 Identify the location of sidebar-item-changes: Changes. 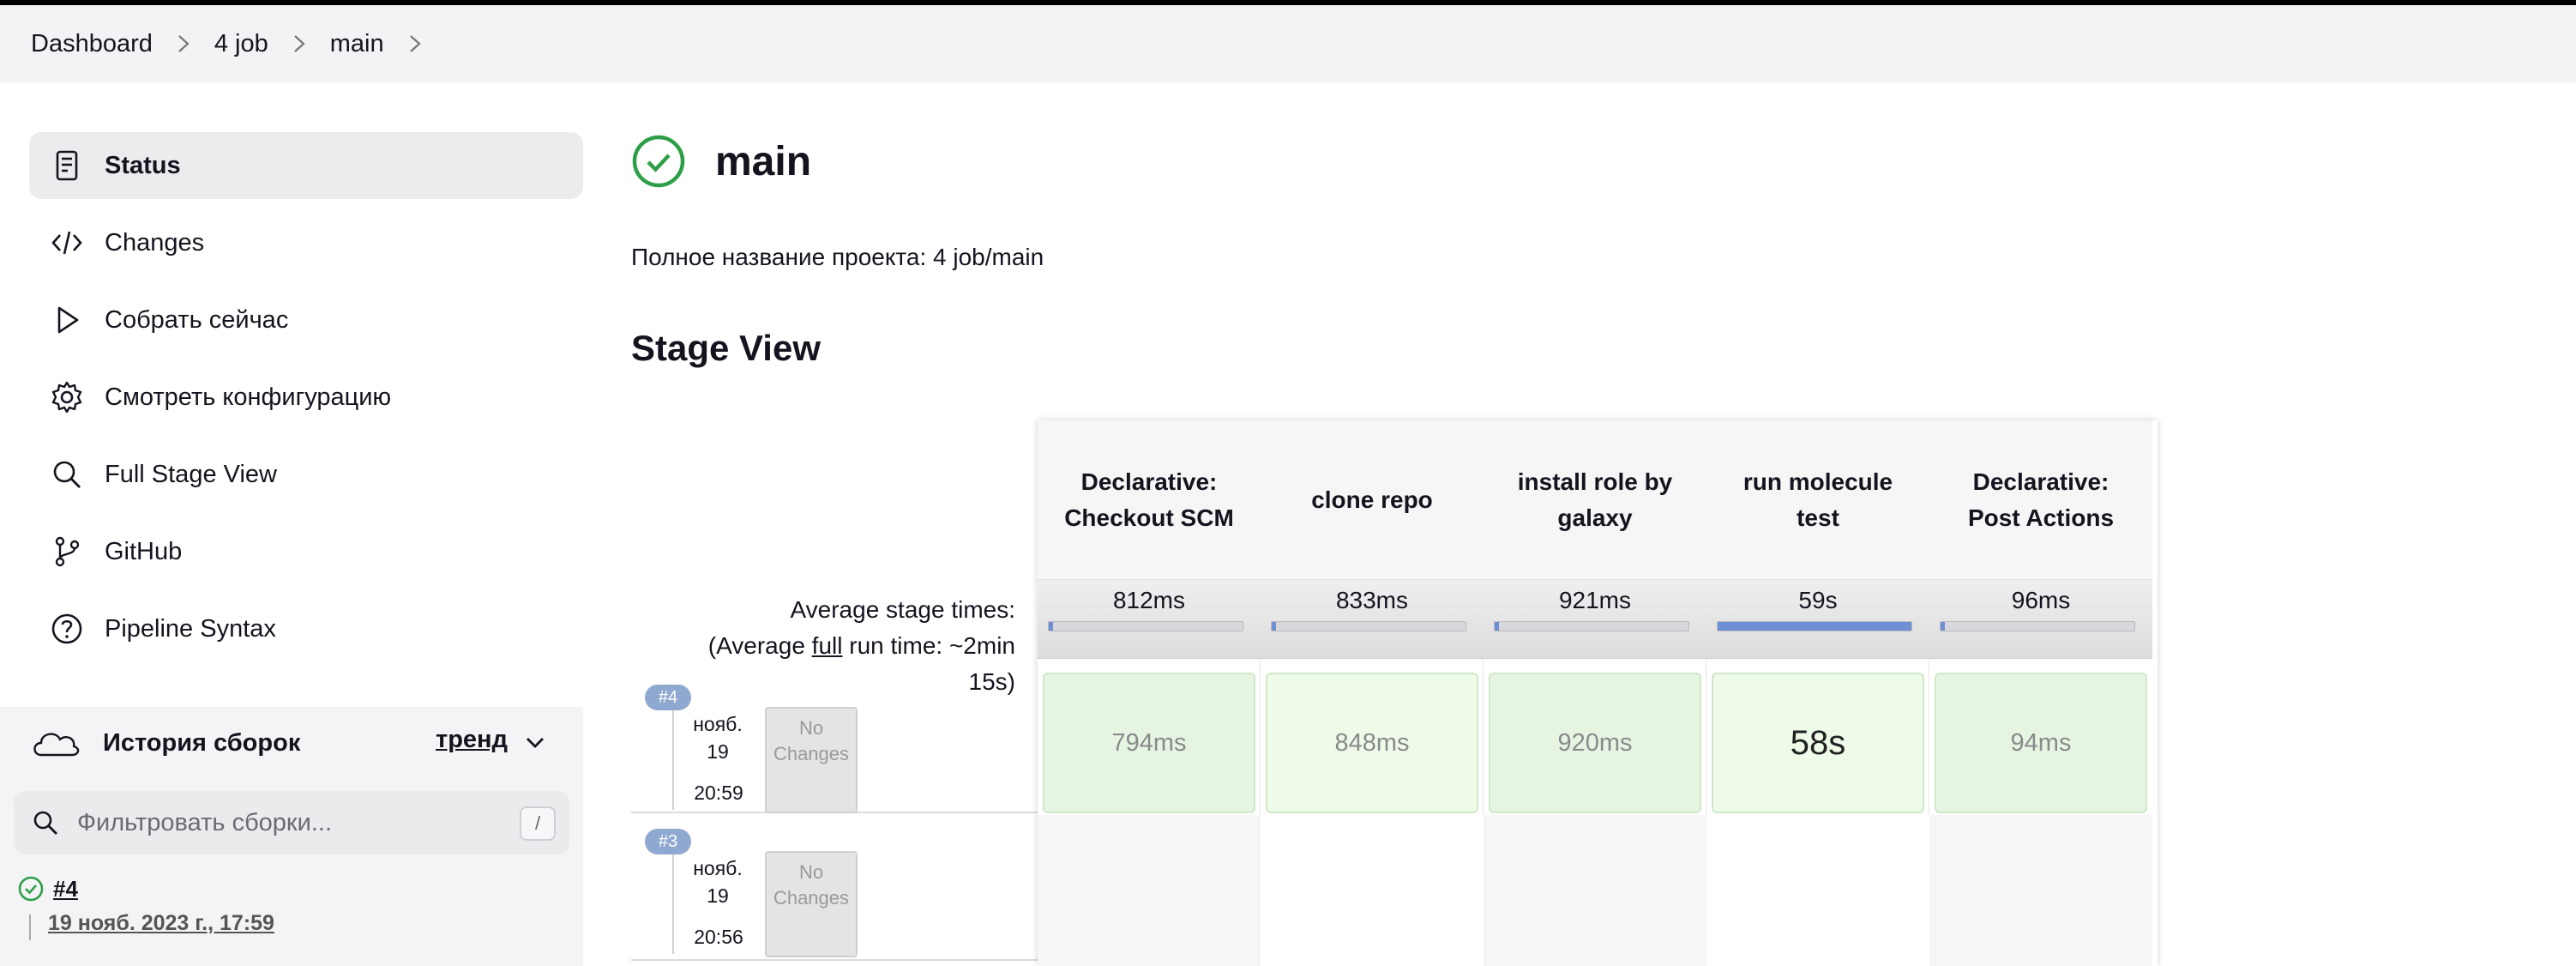
(306, 242).